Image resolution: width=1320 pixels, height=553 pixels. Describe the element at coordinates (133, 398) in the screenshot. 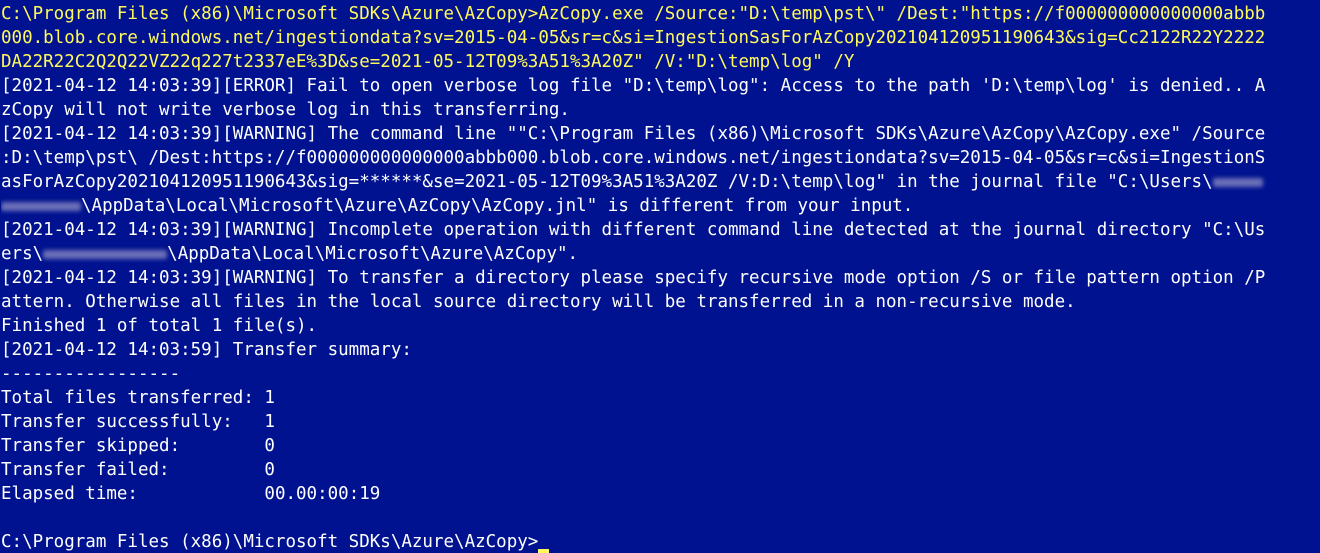

I see `summary-label: Total files transferred:` at that location.